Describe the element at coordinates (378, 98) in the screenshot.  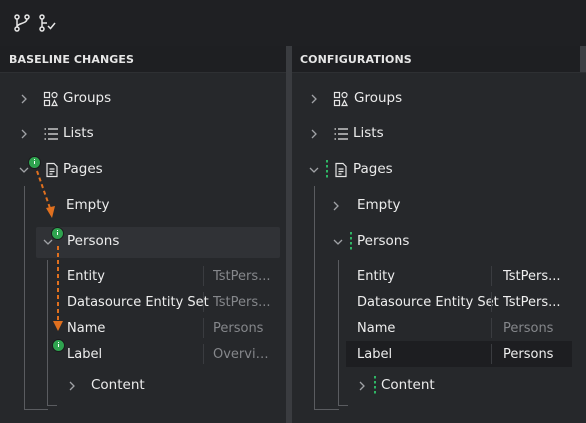
I see `tree-item-label: Groups` at that location.